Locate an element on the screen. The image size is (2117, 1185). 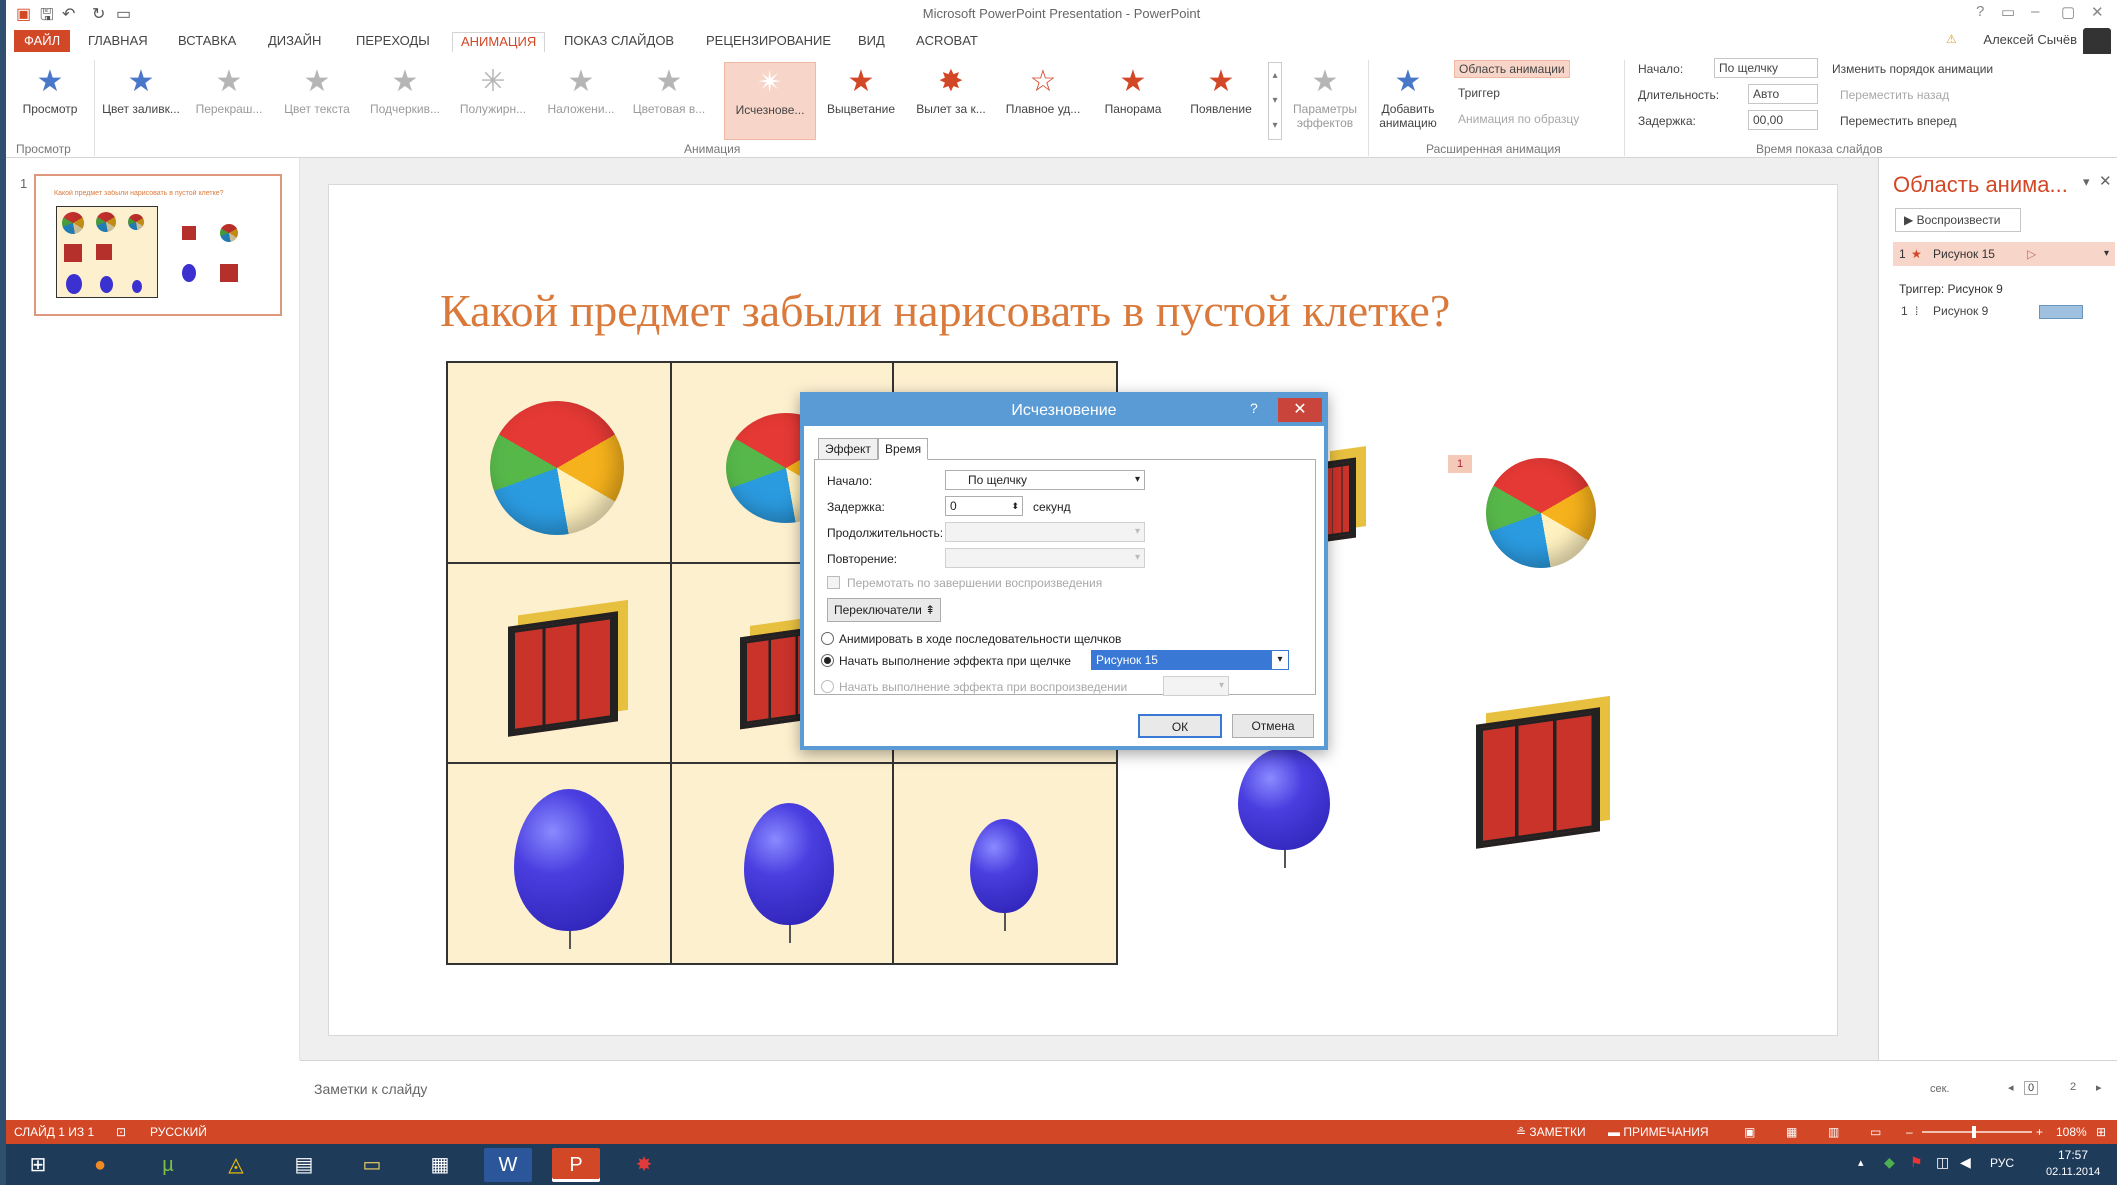
effect-options-button: ★ Параметры эффектов is located at coordinates (1325, 101).